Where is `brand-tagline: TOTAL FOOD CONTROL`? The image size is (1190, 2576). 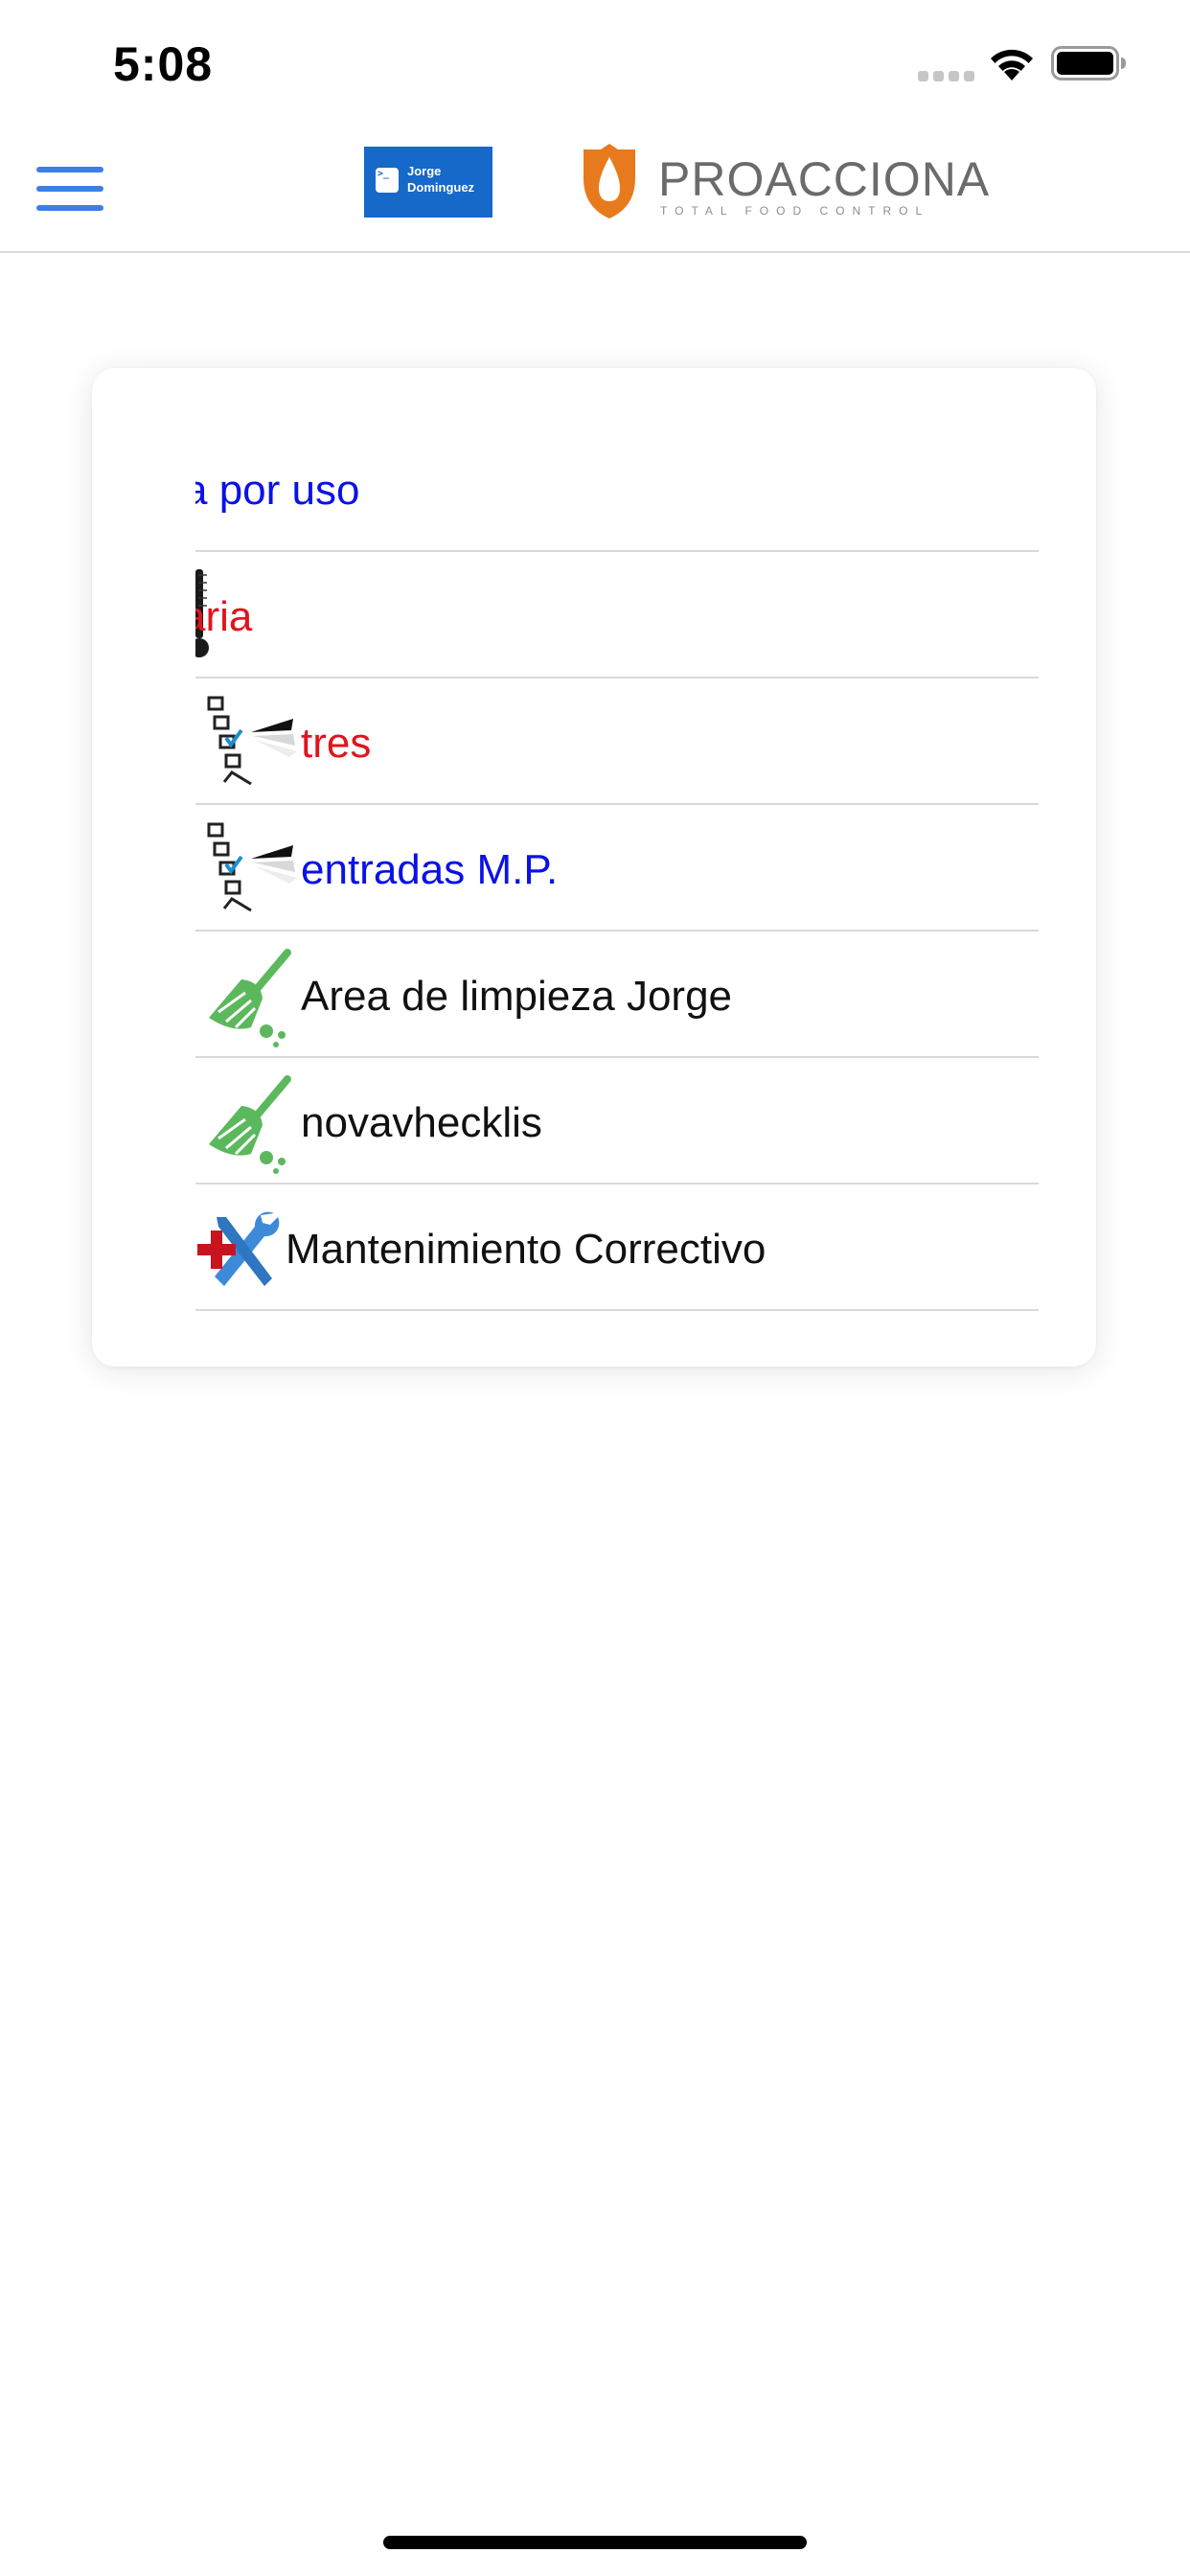
brand-tagline: TOTAL FOOD CONTROL is located at coordinates (795, 211).